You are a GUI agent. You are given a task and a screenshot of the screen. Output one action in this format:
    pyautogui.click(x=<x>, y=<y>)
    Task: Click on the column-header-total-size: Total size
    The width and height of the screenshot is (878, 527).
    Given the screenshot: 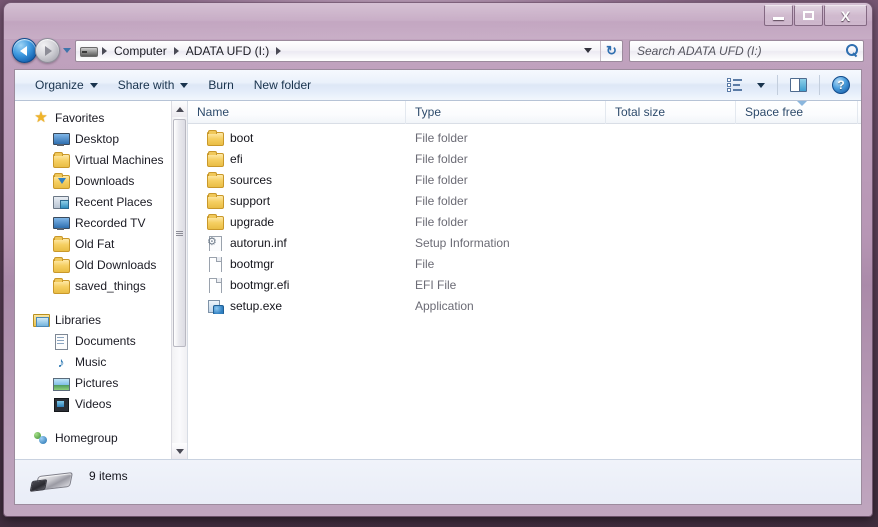 What is the action you would take?
    pyautogui.click(x=671, y=112)
    